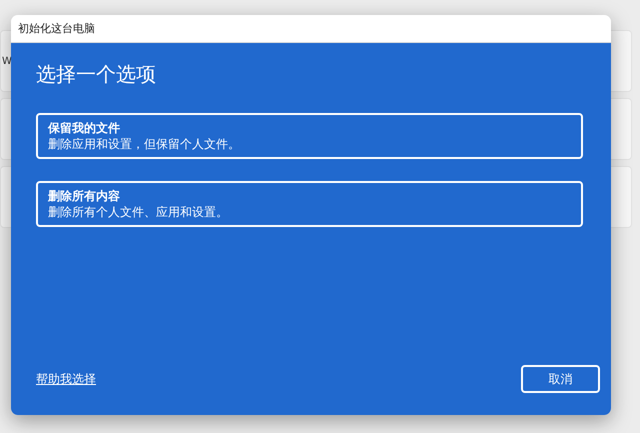 This screenshot has width=640, height=433. I want to click on window-title: 初始化这台电脑, so click(56, 28).